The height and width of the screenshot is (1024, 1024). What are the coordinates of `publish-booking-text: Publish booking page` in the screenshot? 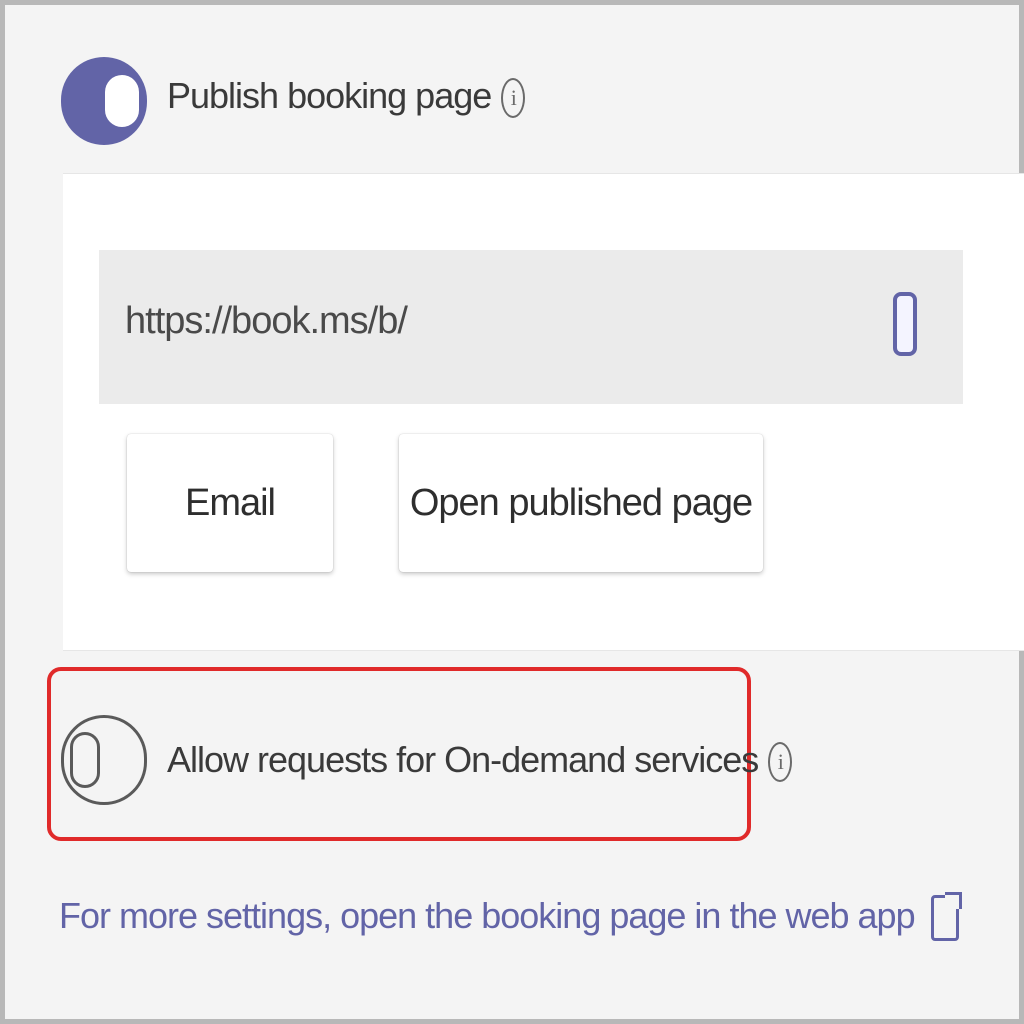 It's located at (329, 95).